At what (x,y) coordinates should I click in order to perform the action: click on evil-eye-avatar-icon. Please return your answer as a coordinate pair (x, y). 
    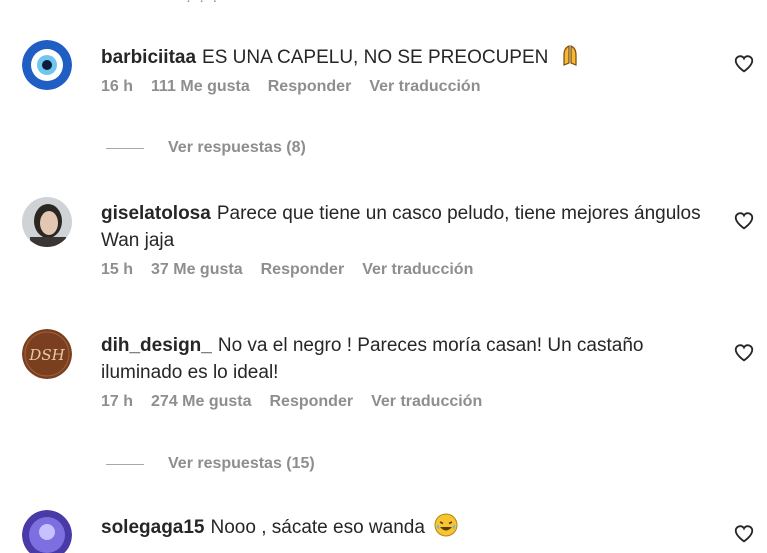
    Looking at the image, I should click on (47, 65).